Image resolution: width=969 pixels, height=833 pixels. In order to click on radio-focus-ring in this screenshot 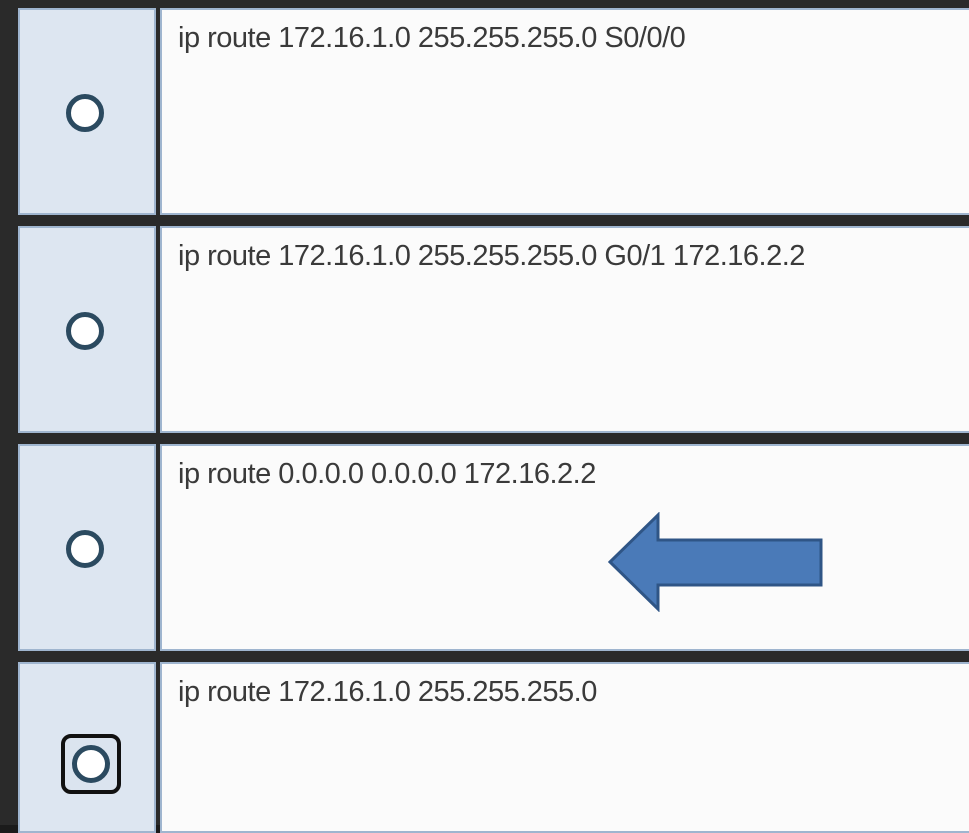, I will do `click(91, 764)`.